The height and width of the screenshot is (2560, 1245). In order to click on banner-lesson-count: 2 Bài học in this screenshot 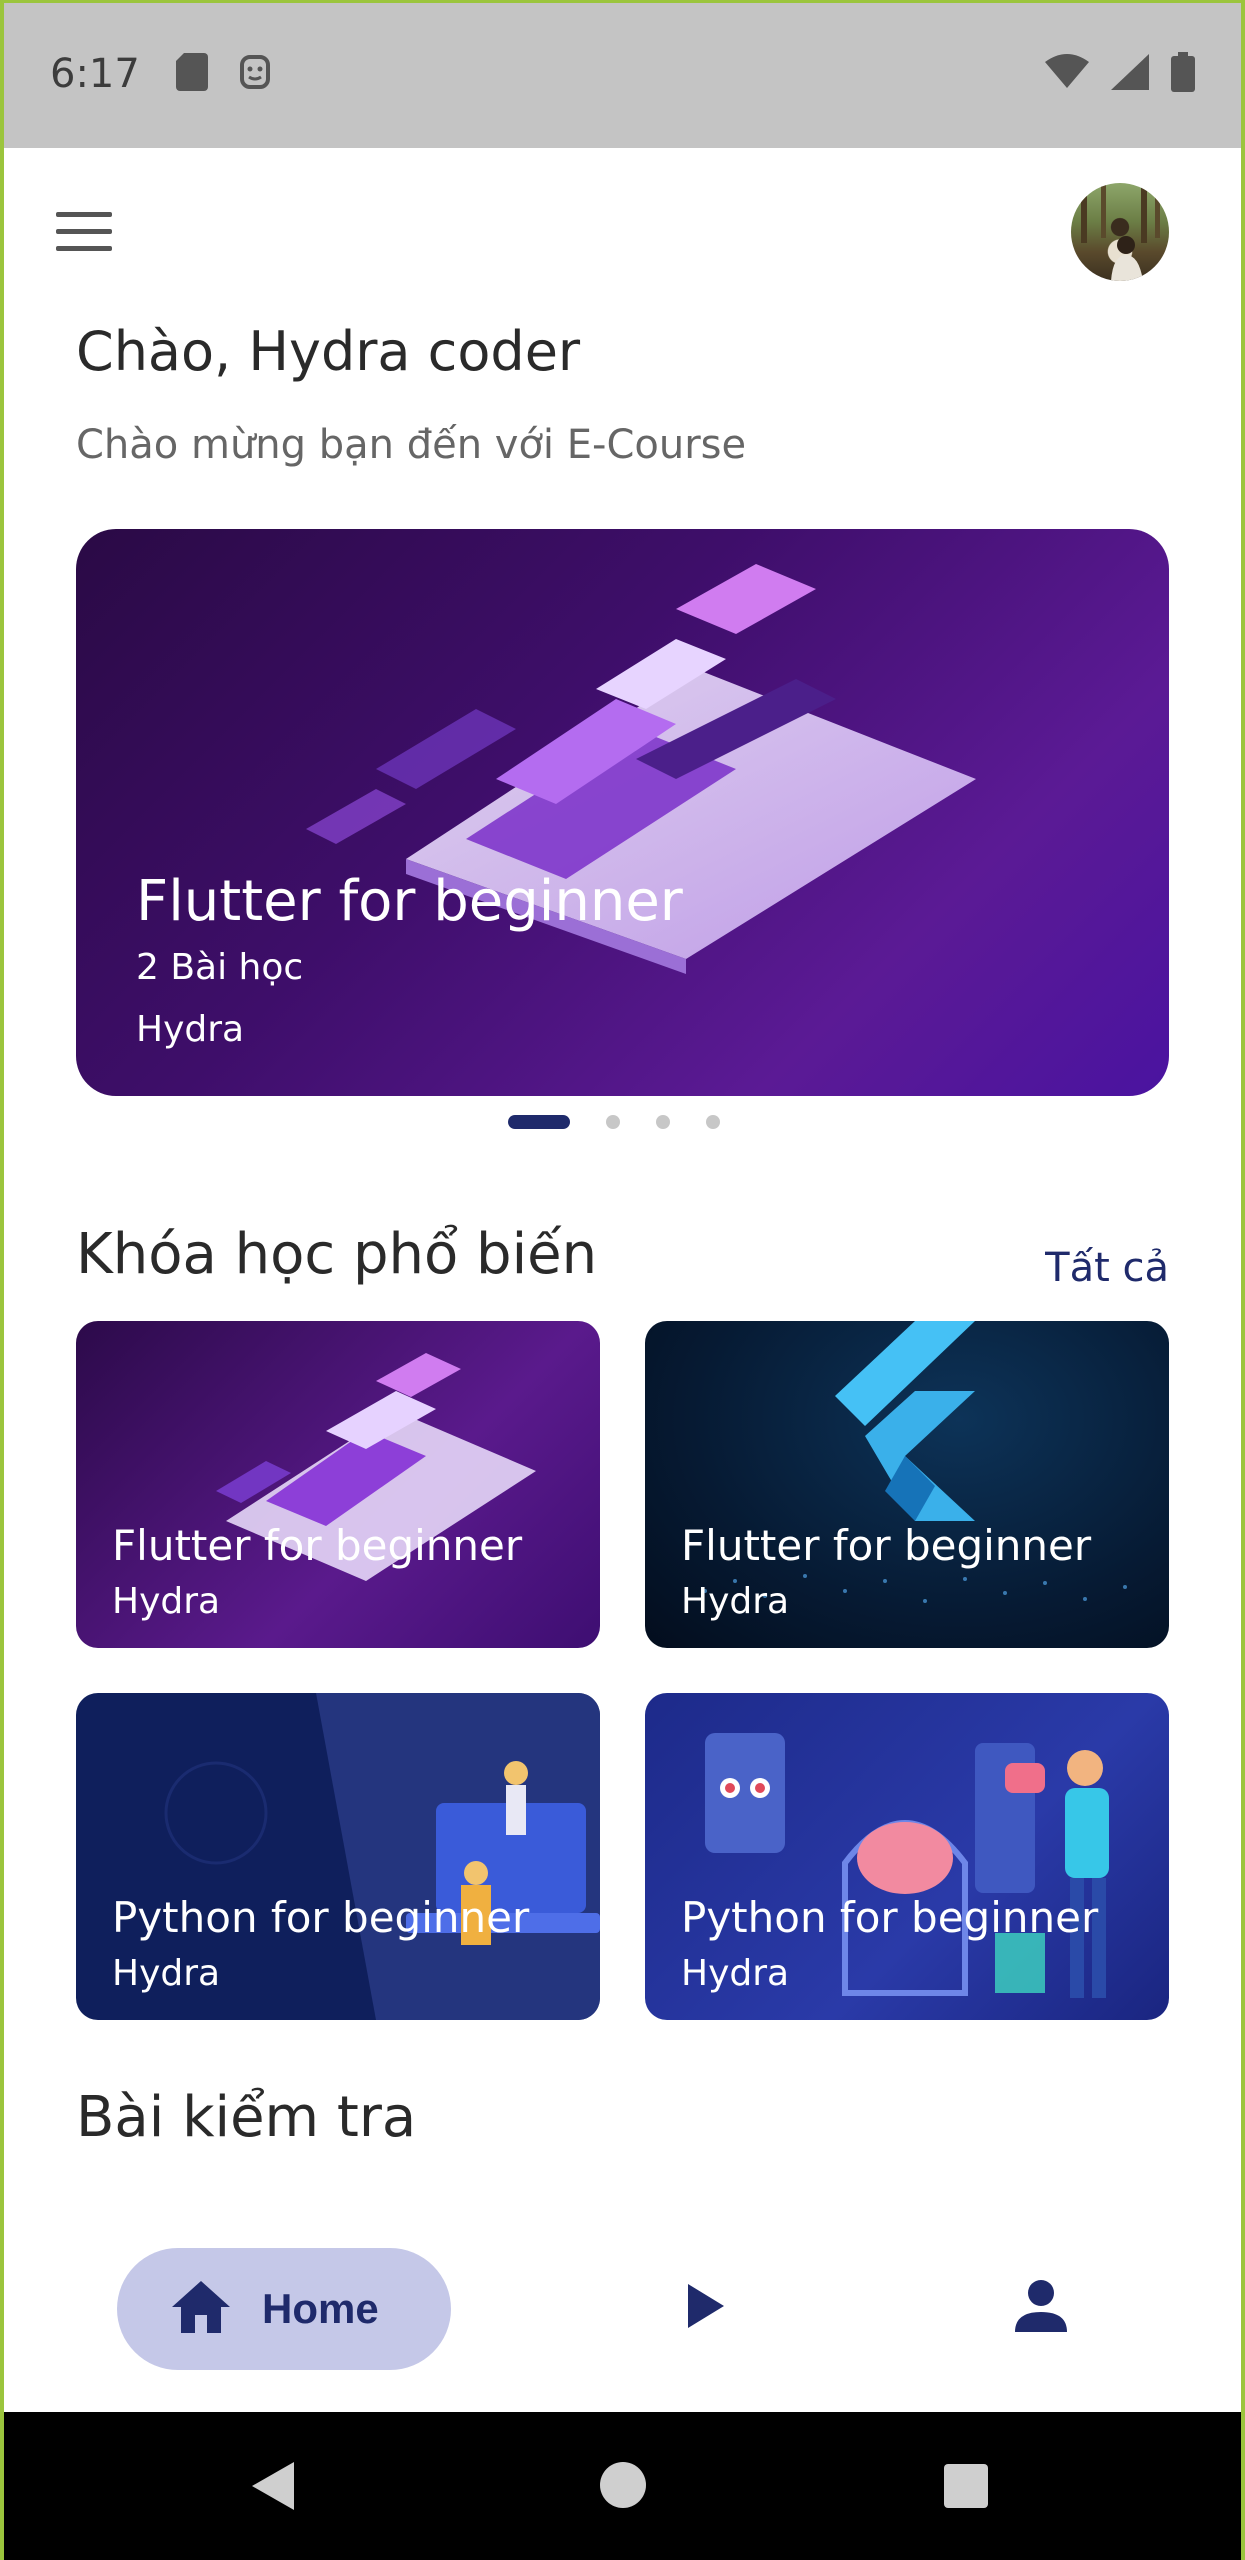, I will do `click(220, 967)`.